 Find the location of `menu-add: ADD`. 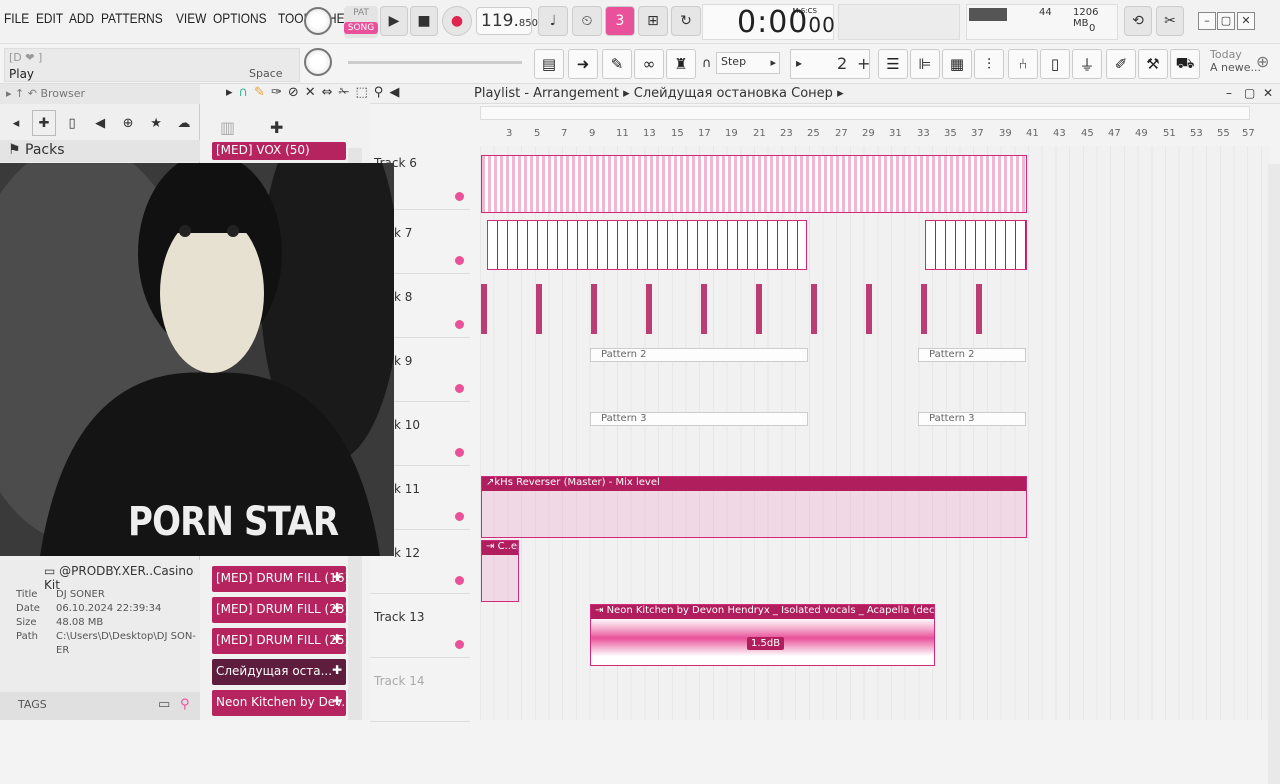

menu-add: ADD is located at coordinates (81, 18).